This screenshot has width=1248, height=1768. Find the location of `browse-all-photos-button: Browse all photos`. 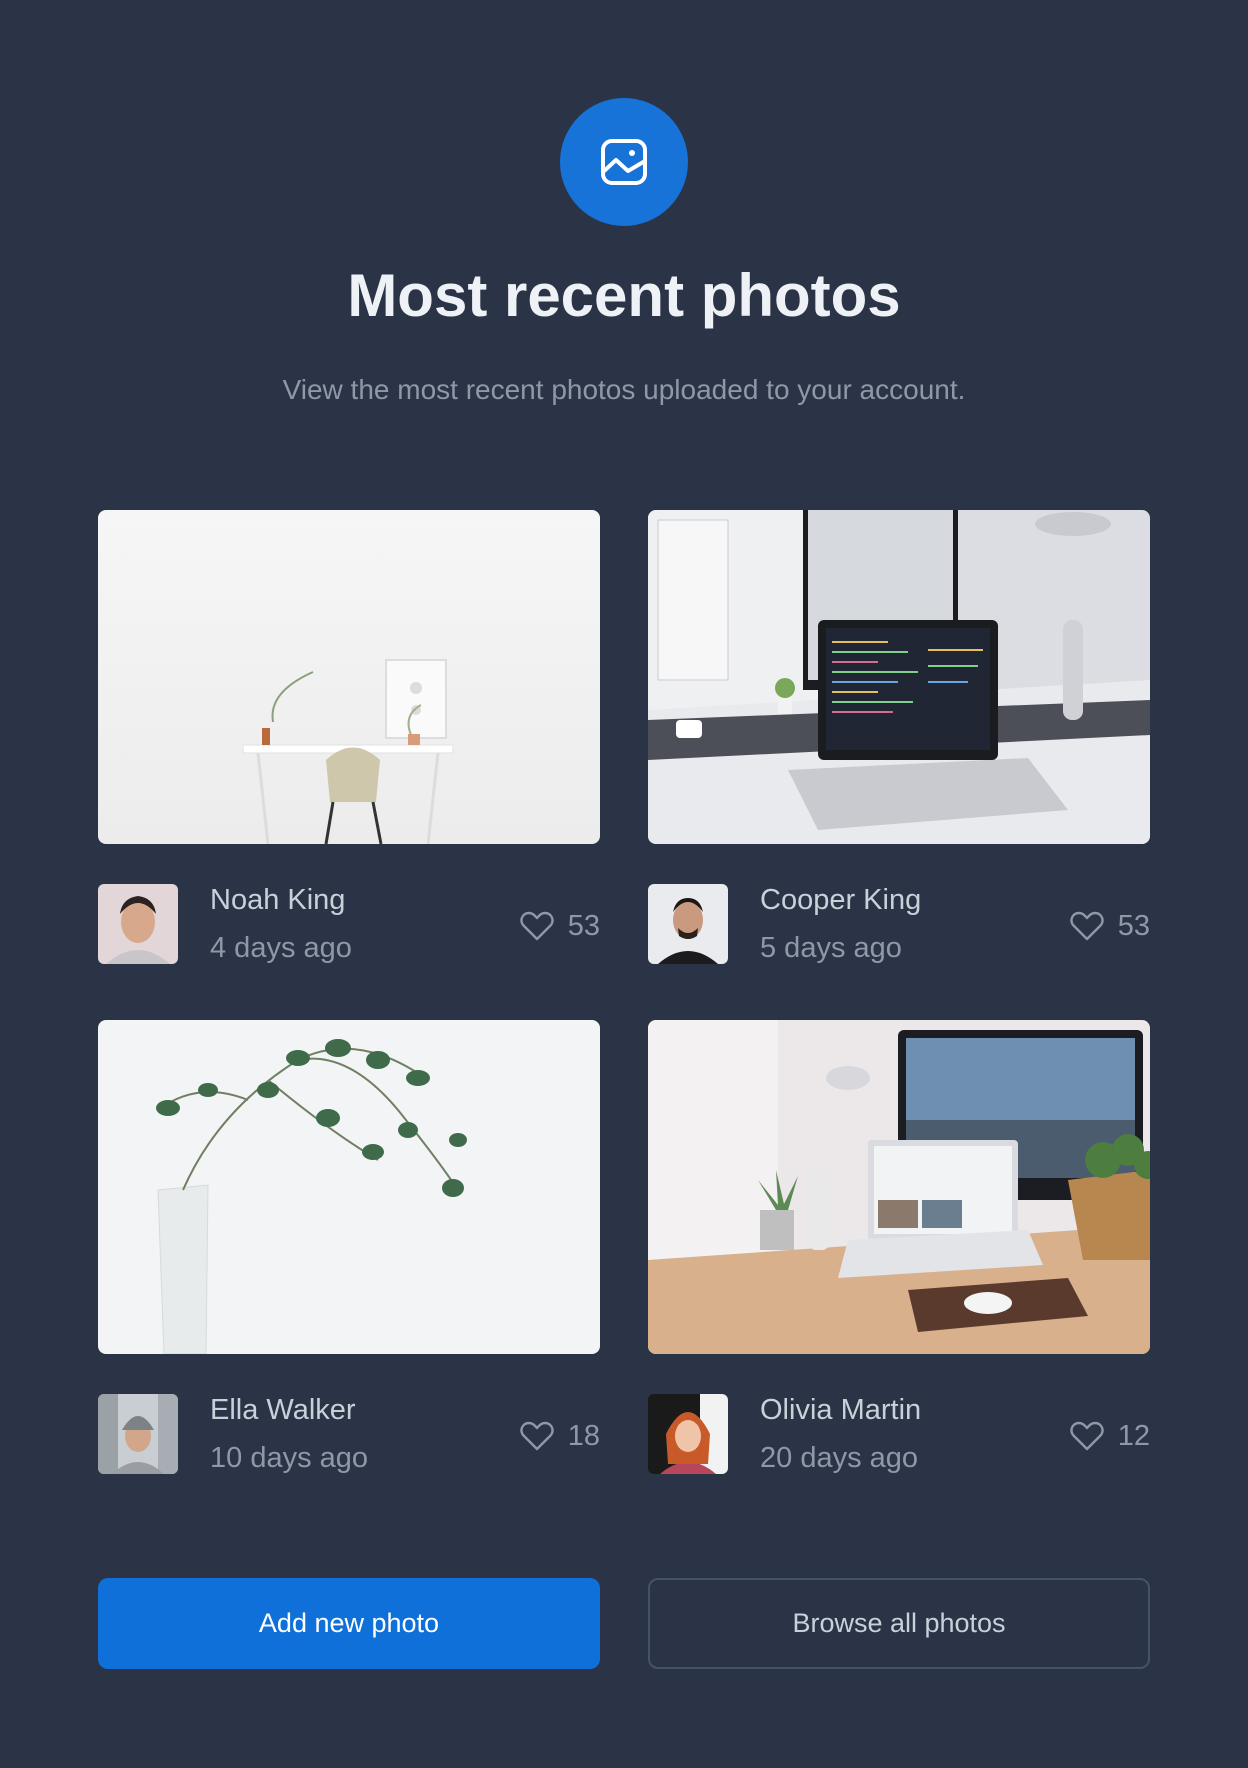

browse-all-photos-button: Browse all photos is located at coordinates (899, 1623).